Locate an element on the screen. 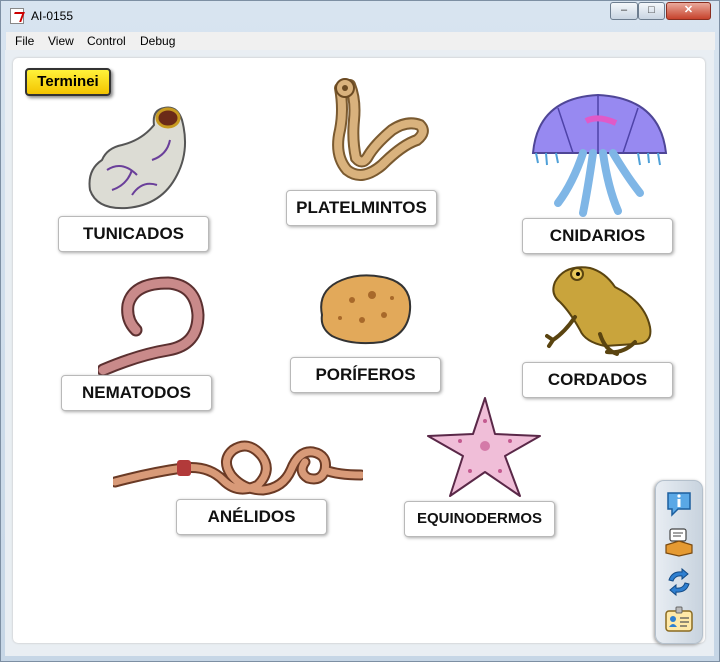 Image resolution: width=720 pixels, height=662 pixels. jellyfish-image is located at coordinates (599, 155).